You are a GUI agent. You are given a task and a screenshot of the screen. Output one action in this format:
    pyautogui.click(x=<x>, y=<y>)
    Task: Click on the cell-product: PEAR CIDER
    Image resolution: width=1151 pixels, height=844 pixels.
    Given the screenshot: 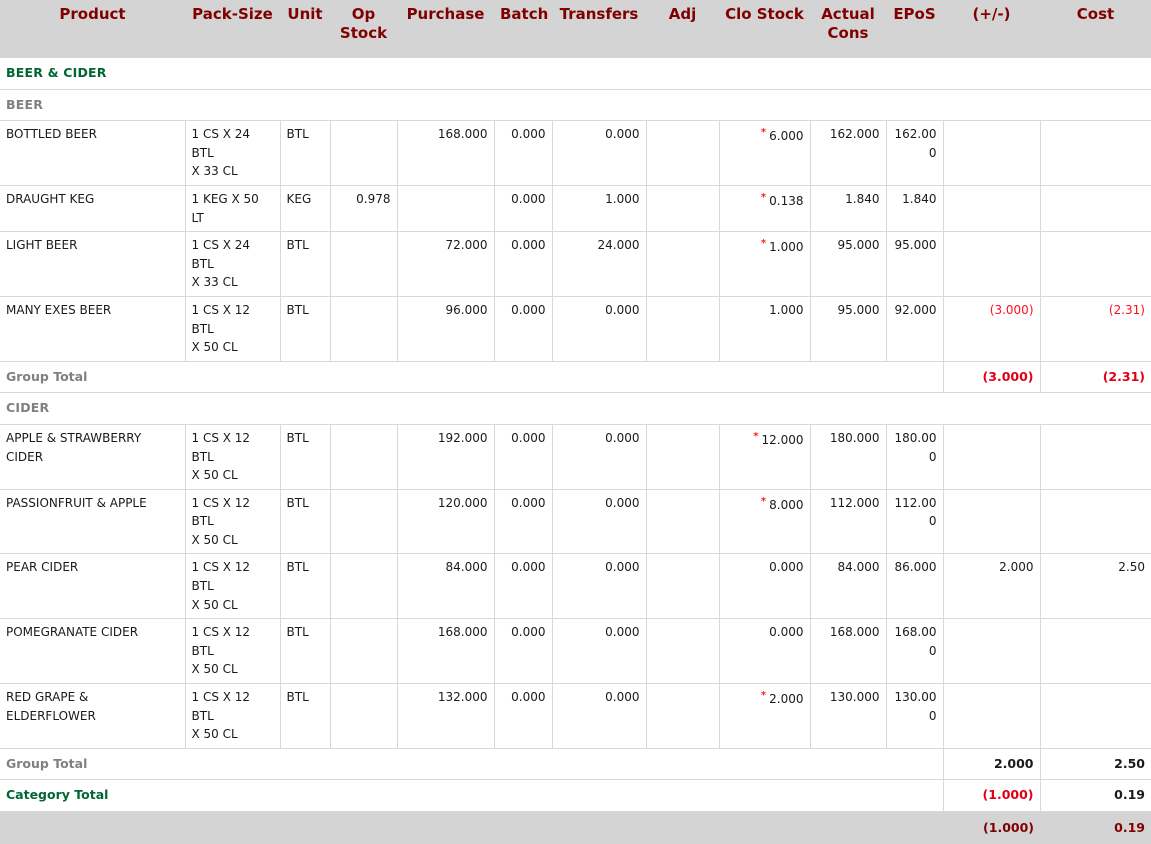 What is the action you would take?
    pyautogui.click(x=92, y=586)
    